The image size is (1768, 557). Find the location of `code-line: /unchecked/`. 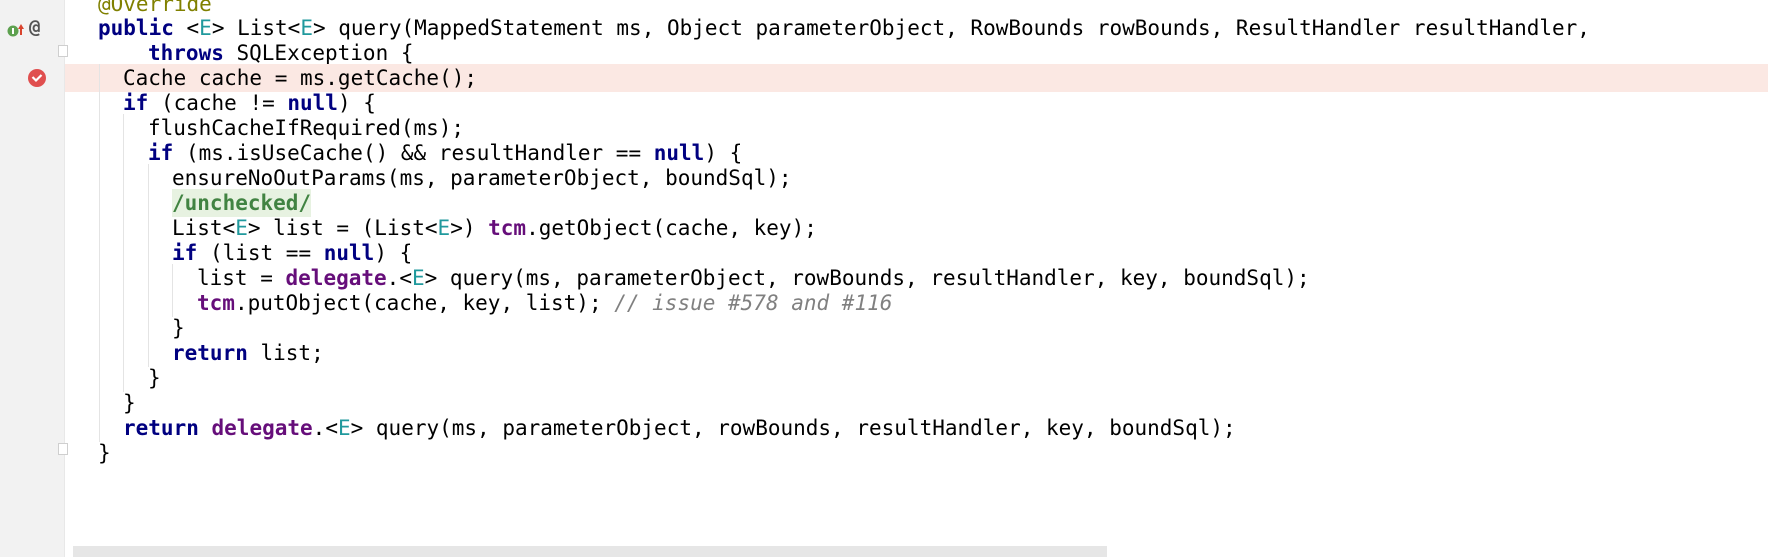

code-line: /unchecked/ is located at coordinates (916, 203).